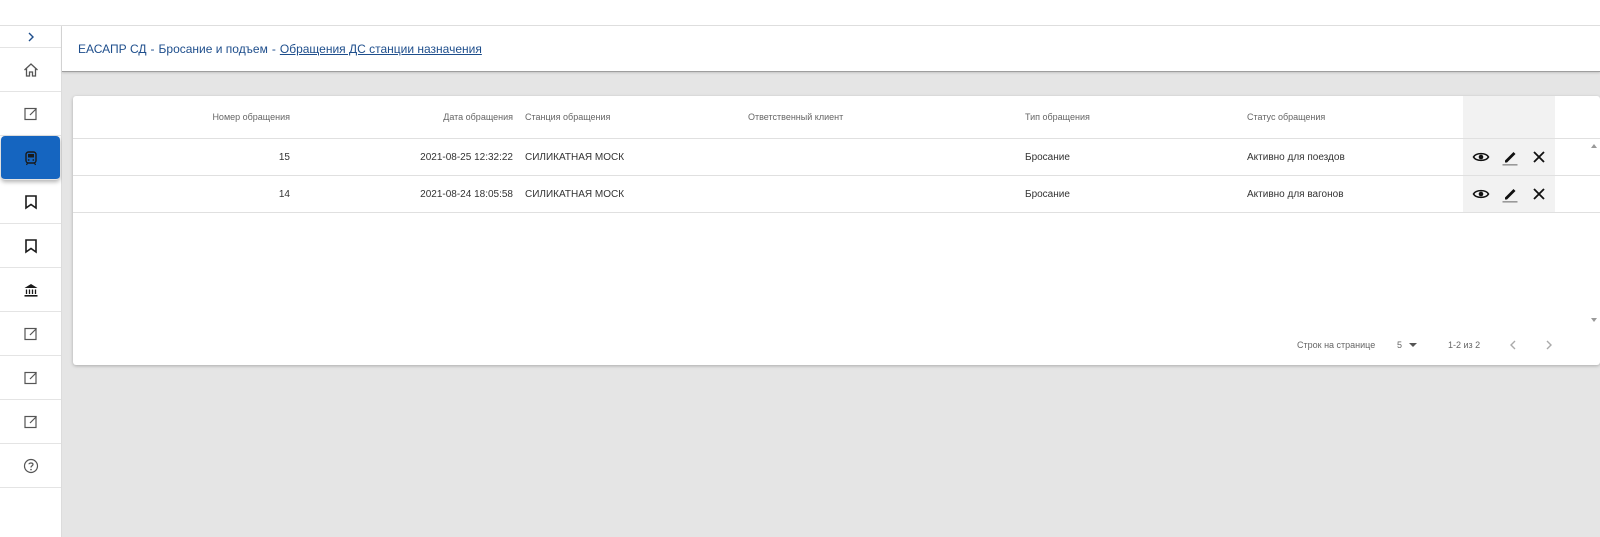  What do you see at coordinates (466, 194) in the screenshot?
I see `cell-date: 2021-08-24 18:05:58` at bounding box center [466, 194].